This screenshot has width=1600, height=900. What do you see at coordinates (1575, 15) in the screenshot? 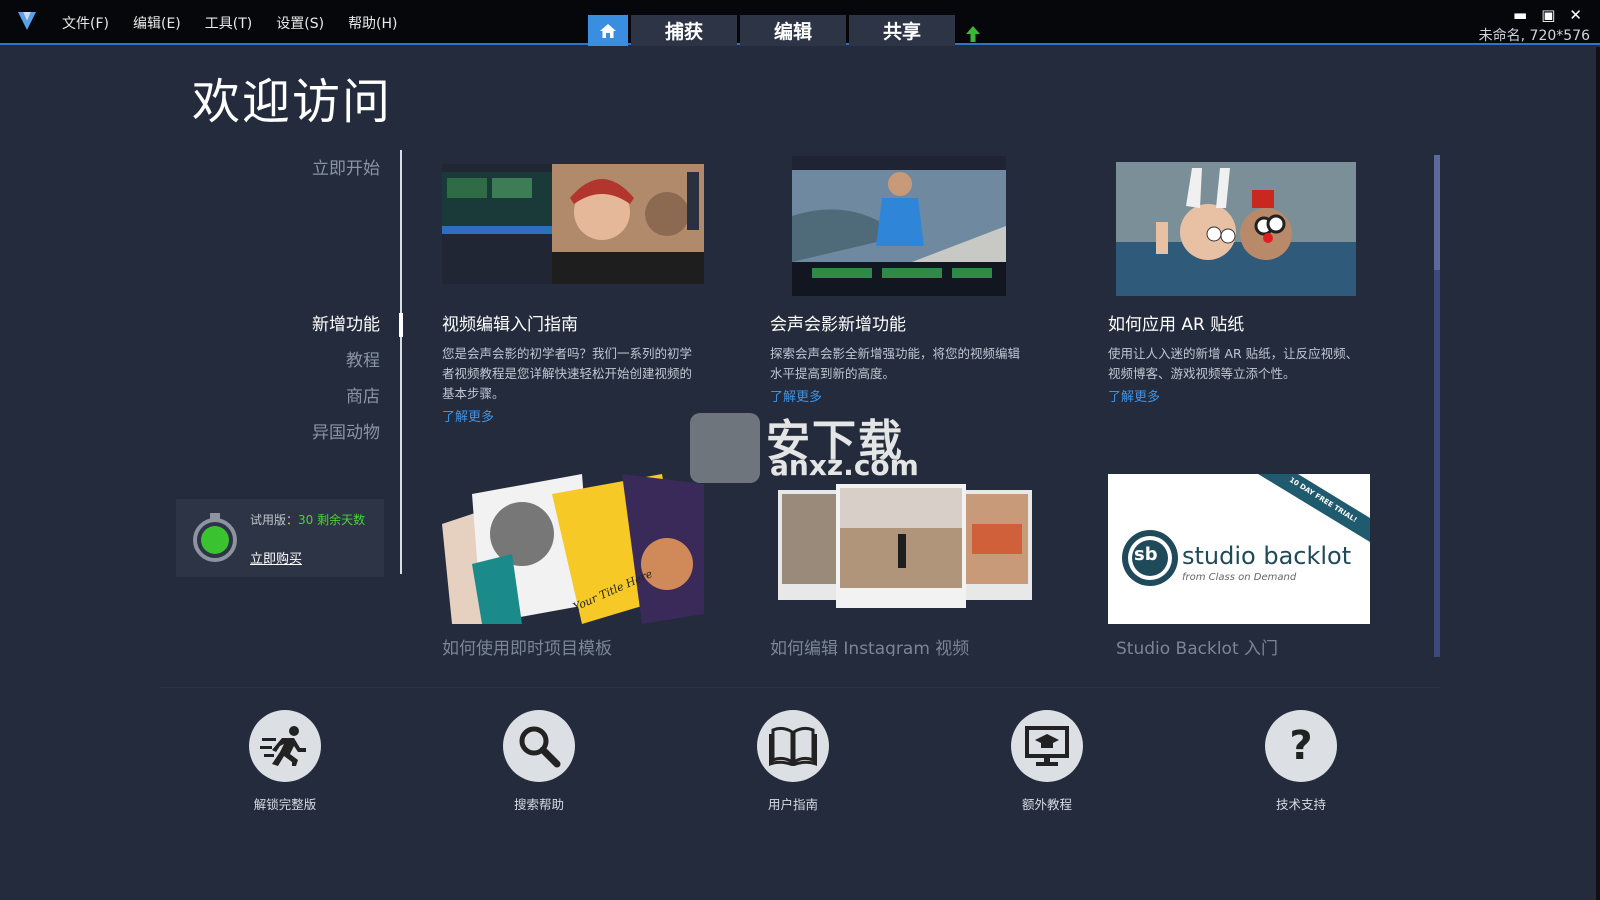
I see `close-icon: ✕` at bounding box center [1575, 15].